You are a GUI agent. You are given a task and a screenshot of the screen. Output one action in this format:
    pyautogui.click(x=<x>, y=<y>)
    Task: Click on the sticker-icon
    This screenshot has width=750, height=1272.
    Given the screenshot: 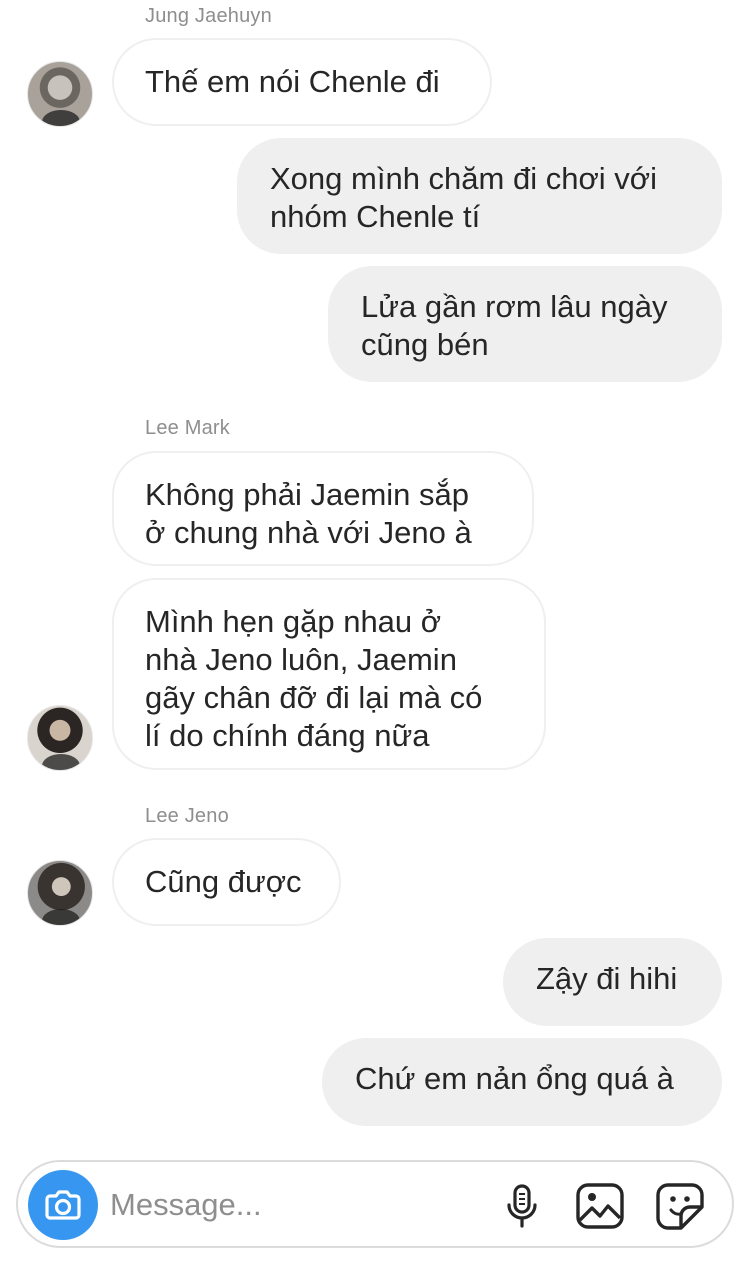 What is the action you would take?
    pyautogui.click(x=680, y=1206)
    